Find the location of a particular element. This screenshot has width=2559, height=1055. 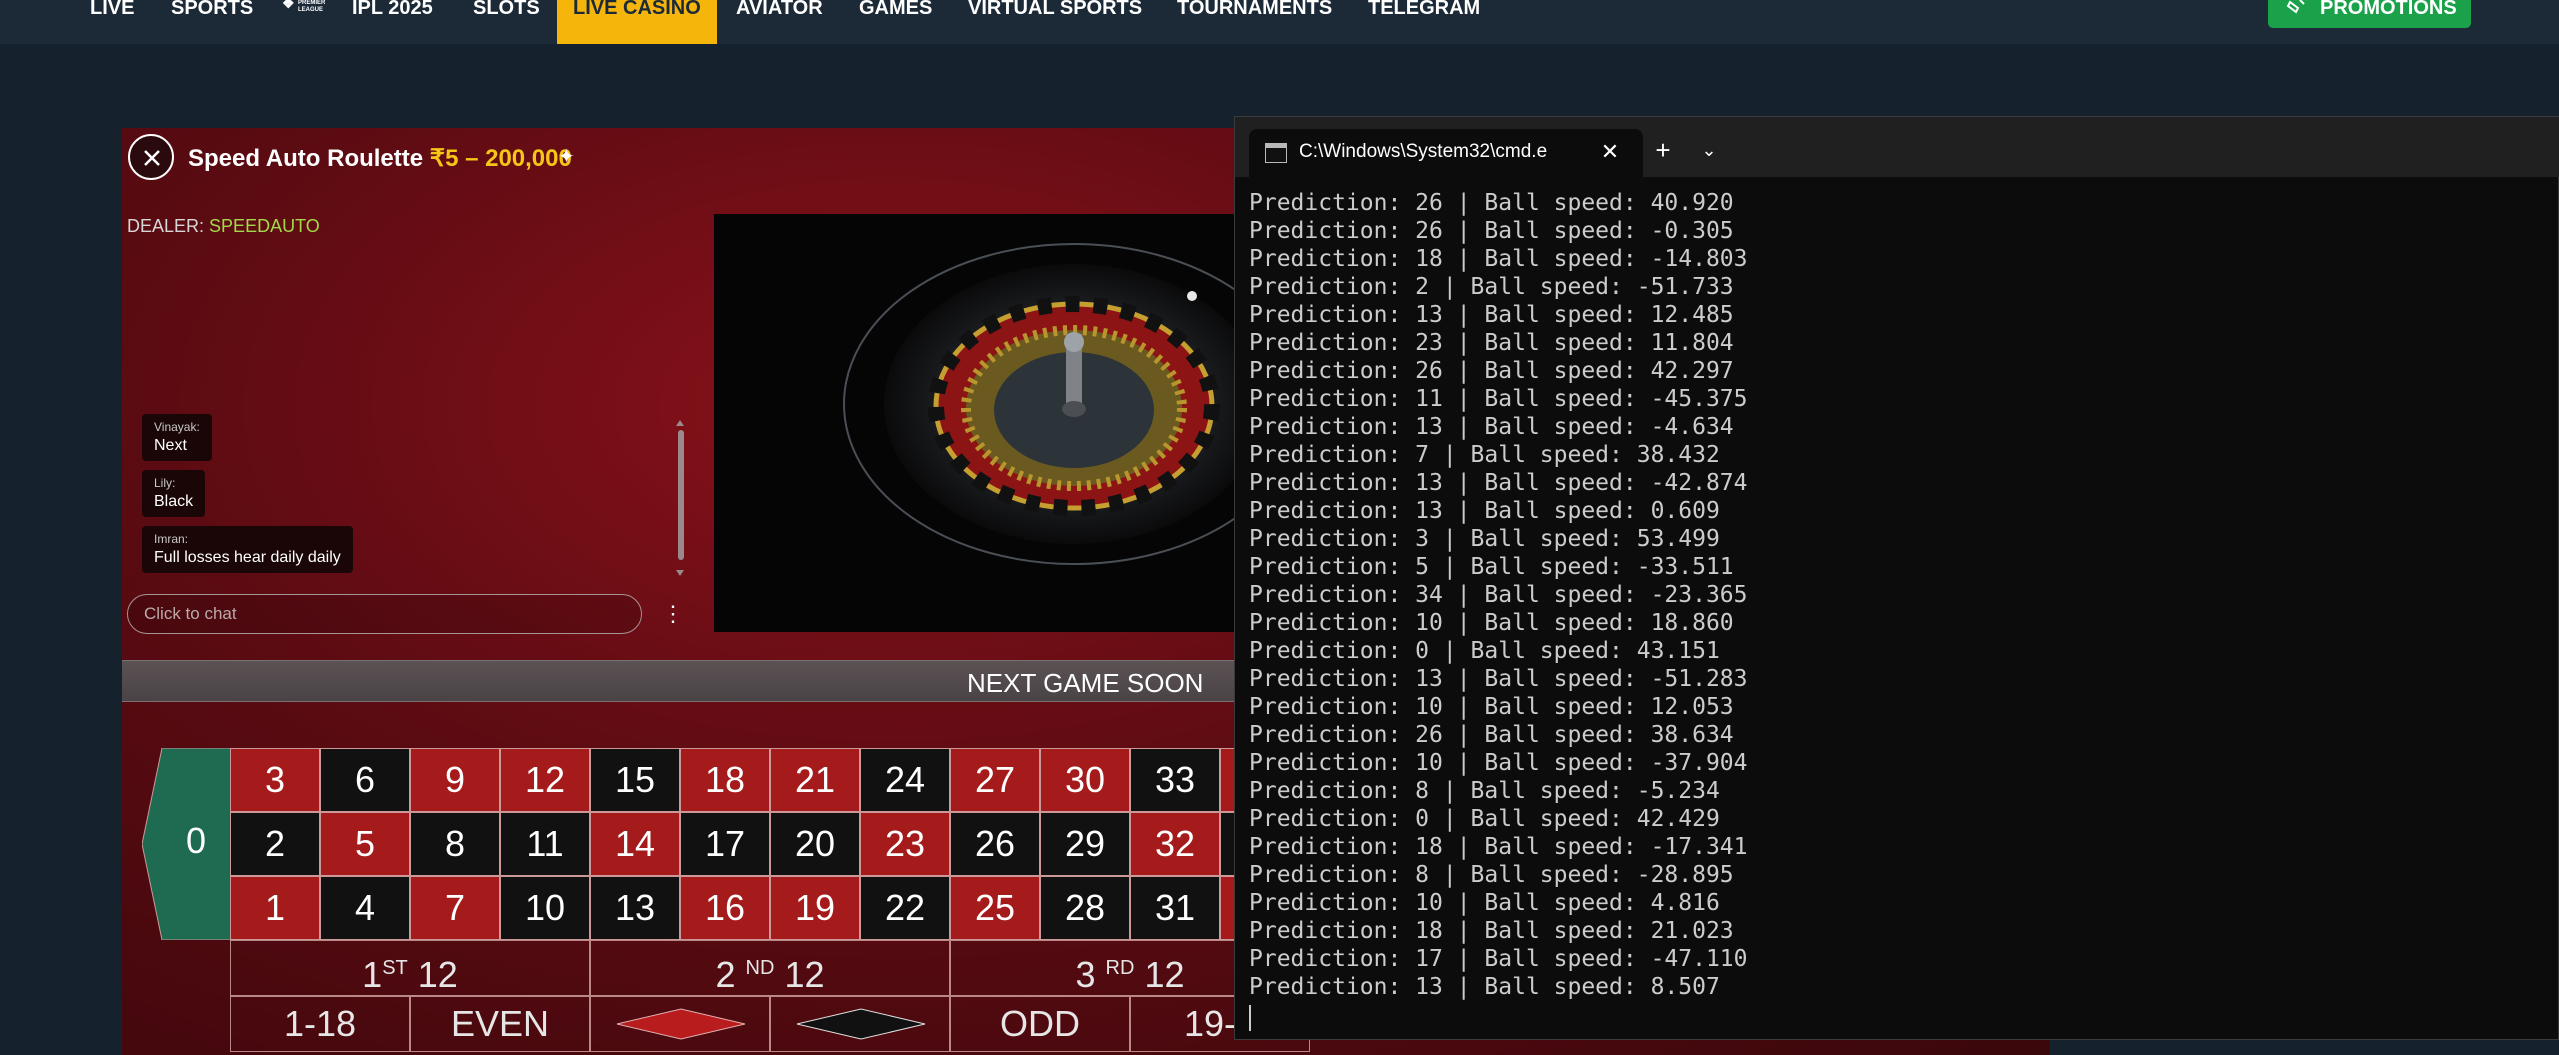

bet-first-dozen: 1ST 12 is located at coordinates (410, 968).